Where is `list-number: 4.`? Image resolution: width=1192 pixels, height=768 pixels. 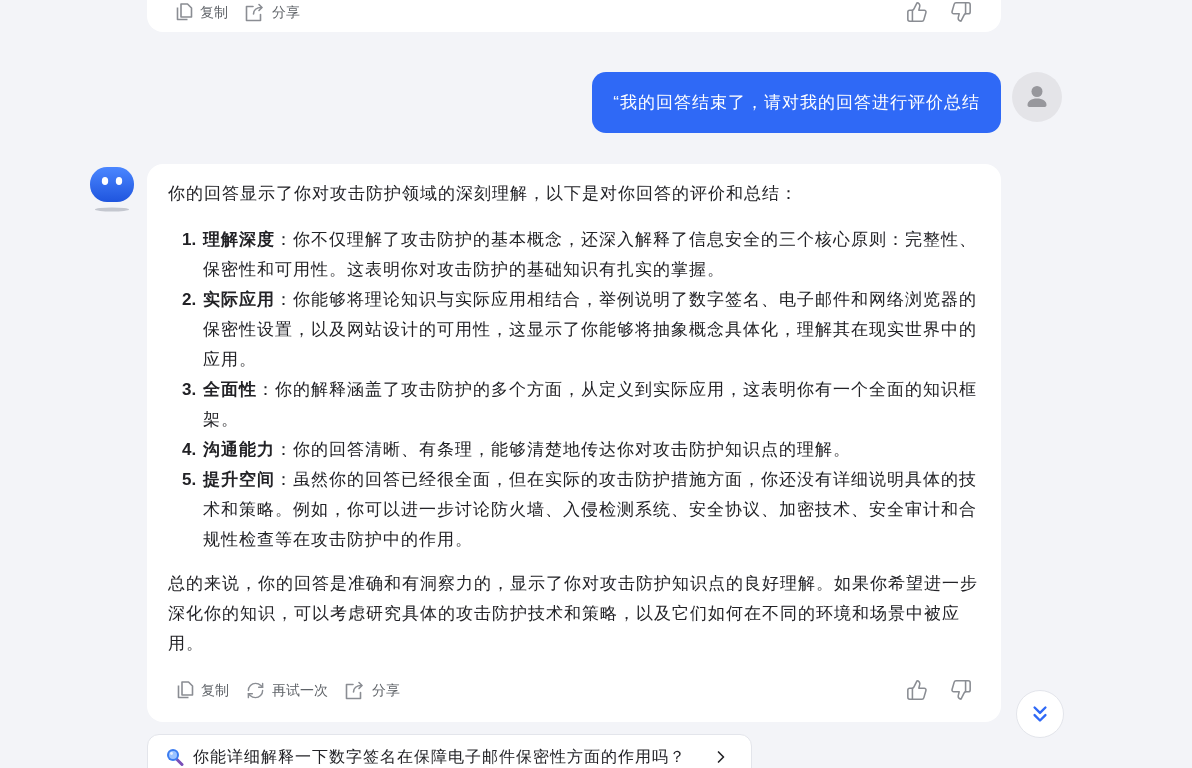 list-number: 4. is located at coordinates (189, 450).